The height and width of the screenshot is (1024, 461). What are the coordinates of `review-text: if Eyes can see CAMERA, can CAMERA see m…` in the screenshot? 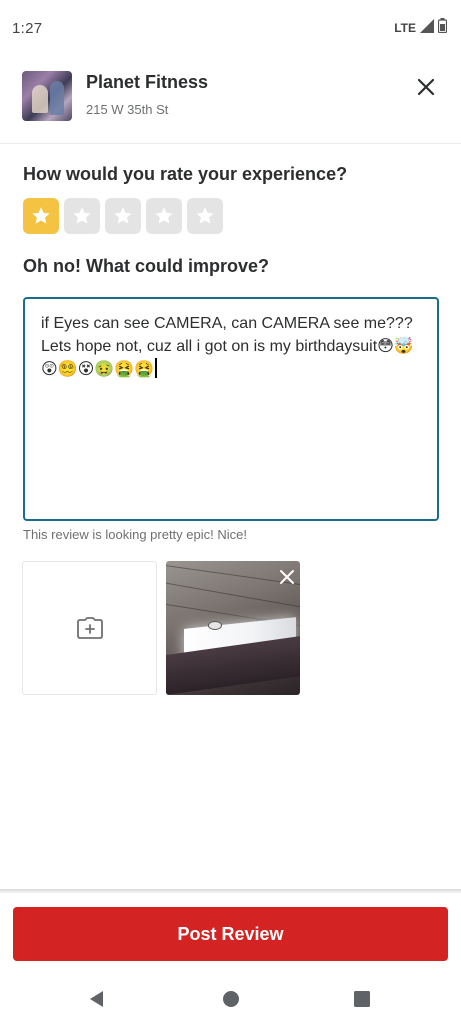 It's located at (227, 346).